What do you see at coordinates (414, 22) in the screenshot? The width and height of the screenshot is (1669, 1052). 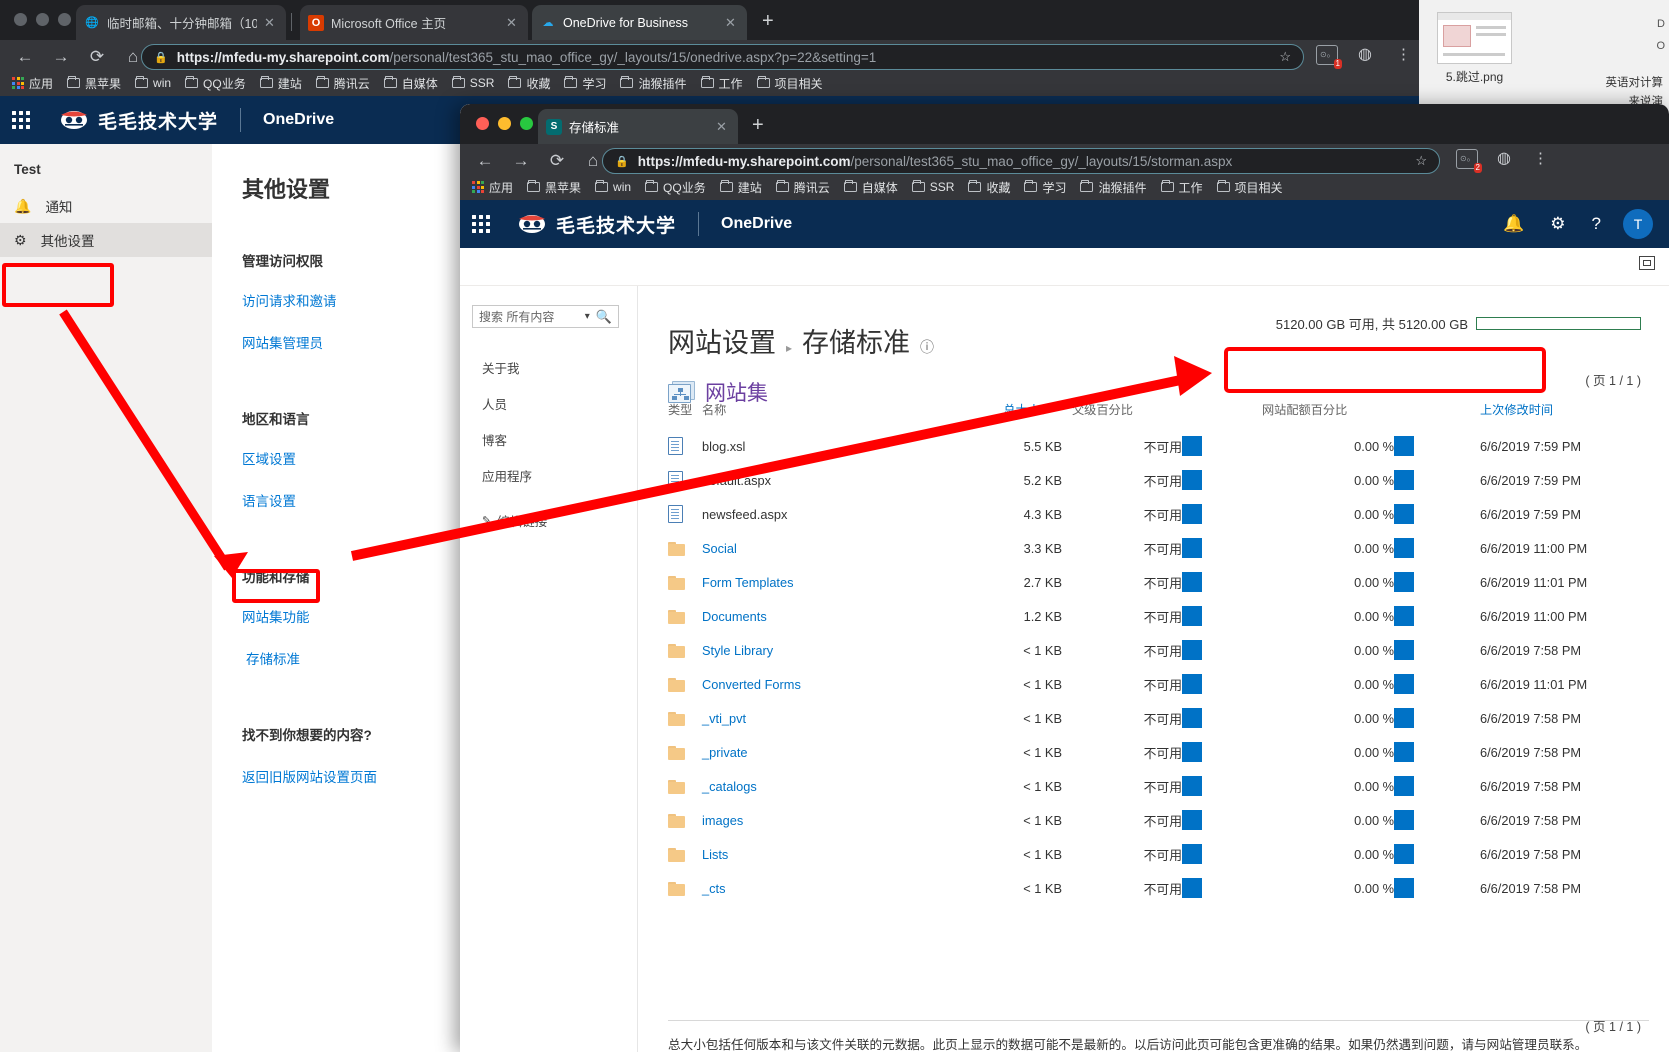 I see `browser-tab-1: O Microsoft Office 主页 ✕` at bounding box center [414, 22].